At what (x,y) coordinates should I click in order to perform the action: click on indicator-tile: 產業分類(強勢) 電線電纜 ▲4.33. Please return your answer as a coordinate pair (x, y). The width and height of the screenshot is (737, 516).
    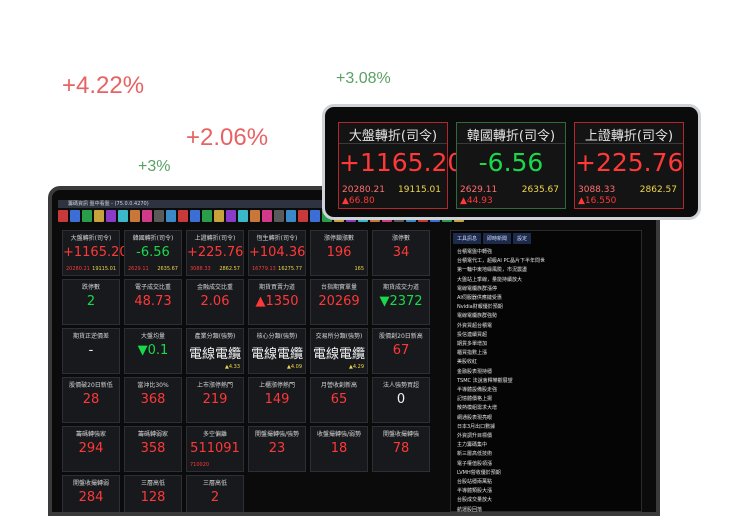
    Looking at the image, I should click on (215, 351).